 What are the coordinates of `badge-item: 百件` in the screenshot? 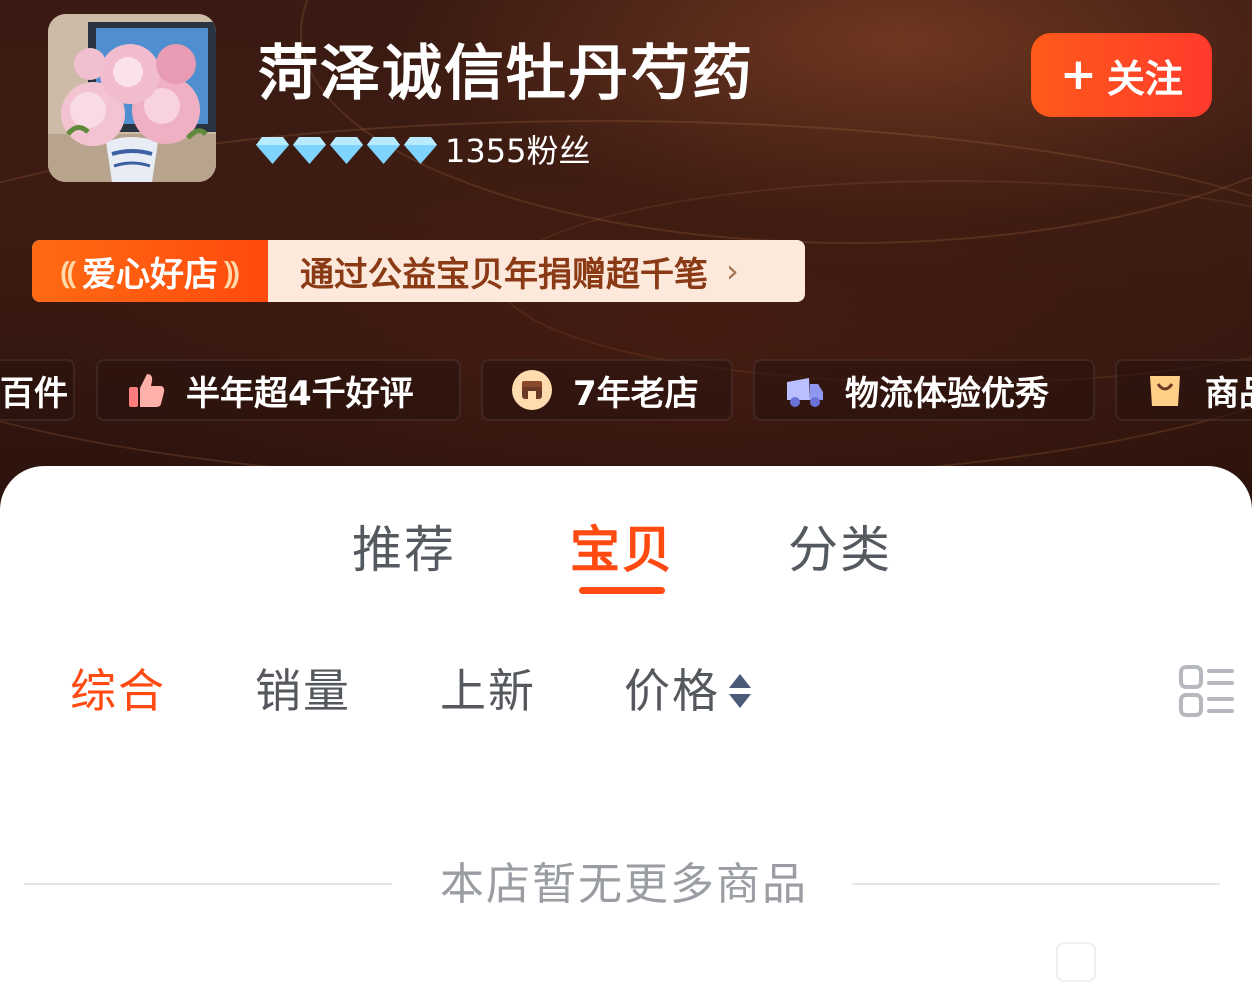 It's located at (37, 390).